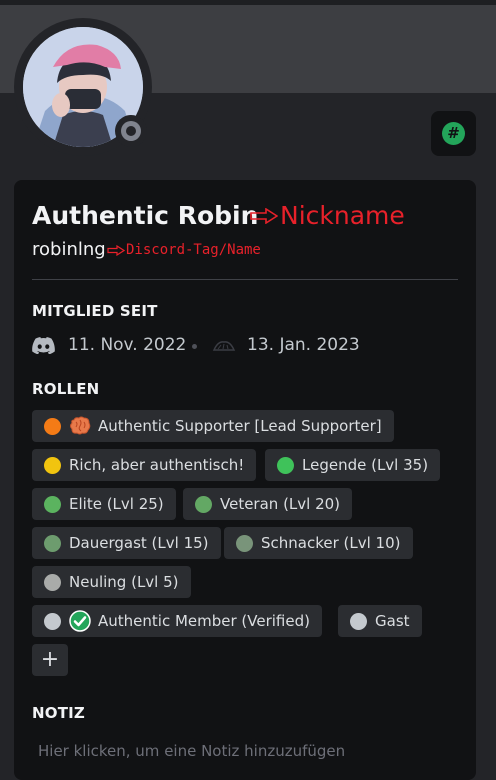 Image resolution: width=496 pixels, height=780 pixels. I want to click on server-badge: #, so click(453, 133).